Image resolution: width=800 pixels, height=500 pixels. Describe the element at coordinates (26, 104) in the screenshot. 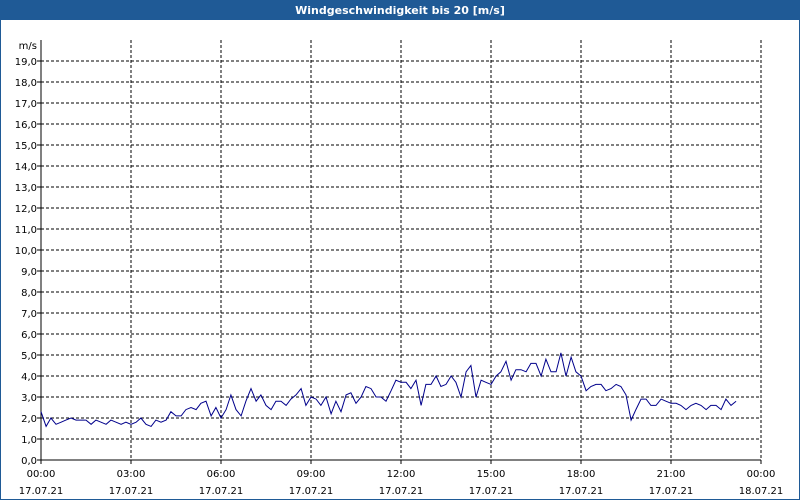

I see `y-tick-label: 17,0` at that location.